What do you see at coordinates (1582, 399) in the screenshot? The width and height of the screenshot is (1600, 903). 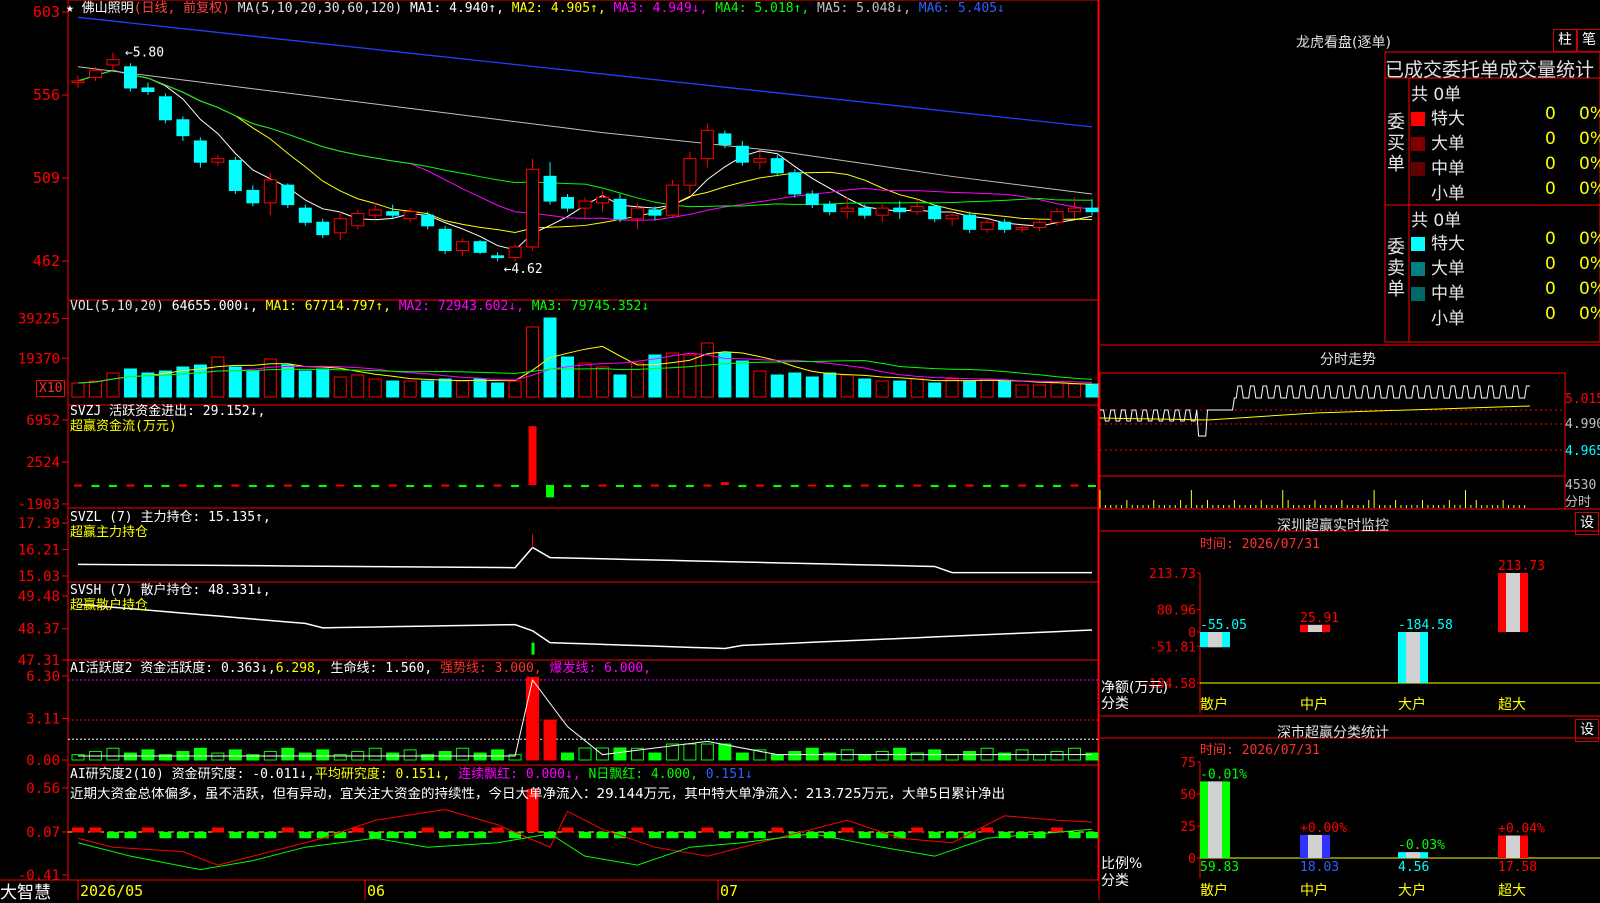 I see `intraday-axis-label: 5.015` at bounding box center [1582, 399].